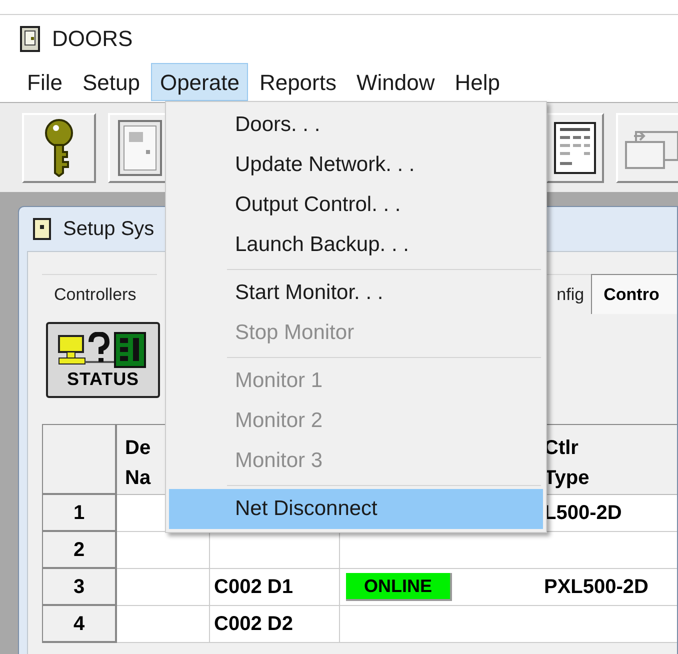 The height and width of the screenshot is (654, 678). What do you see at coordinates (80, 587) in the screenshot?
I see `row-number: 3` at bounding box center [80, 587].